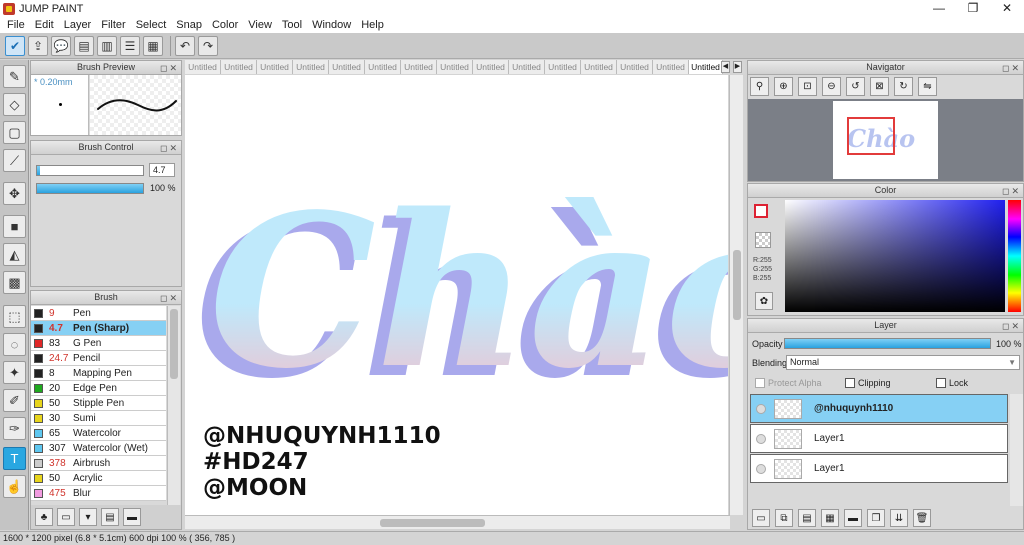  I want to click on saturation-value-picker, so click(895, 256).